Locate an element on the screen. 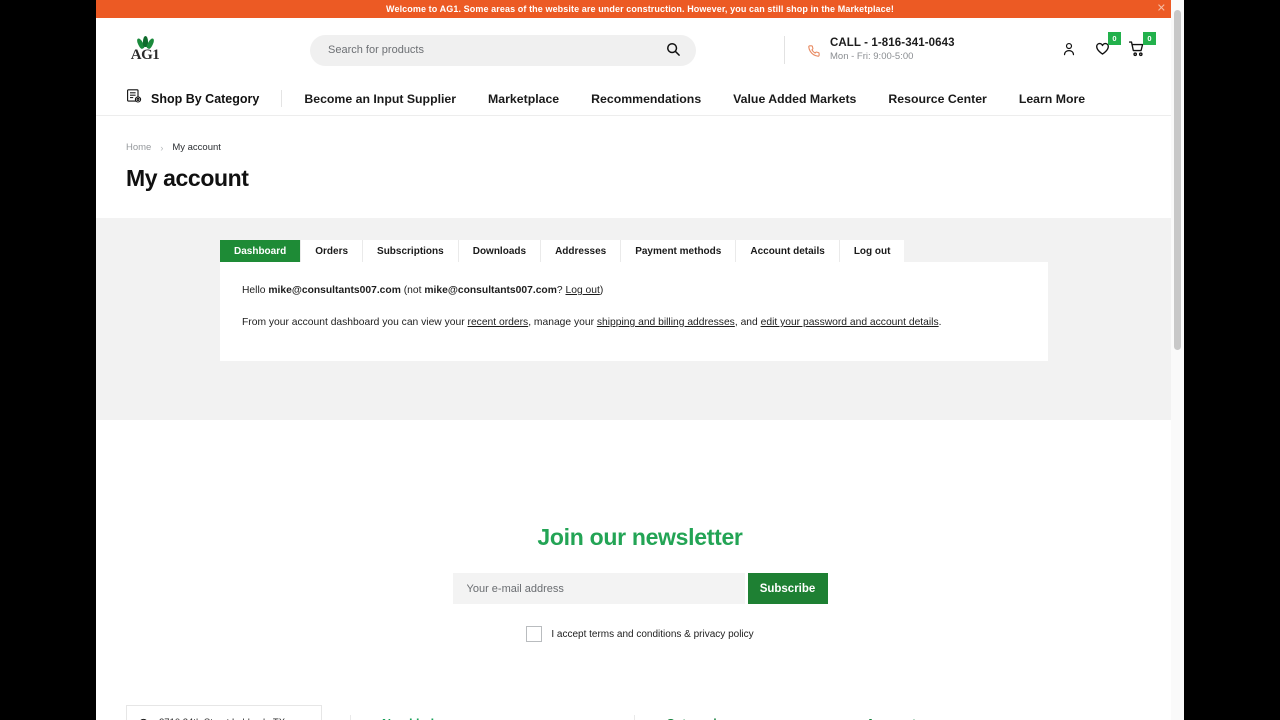  wishlist-button: 0 is located at coordinates (1107, 46).